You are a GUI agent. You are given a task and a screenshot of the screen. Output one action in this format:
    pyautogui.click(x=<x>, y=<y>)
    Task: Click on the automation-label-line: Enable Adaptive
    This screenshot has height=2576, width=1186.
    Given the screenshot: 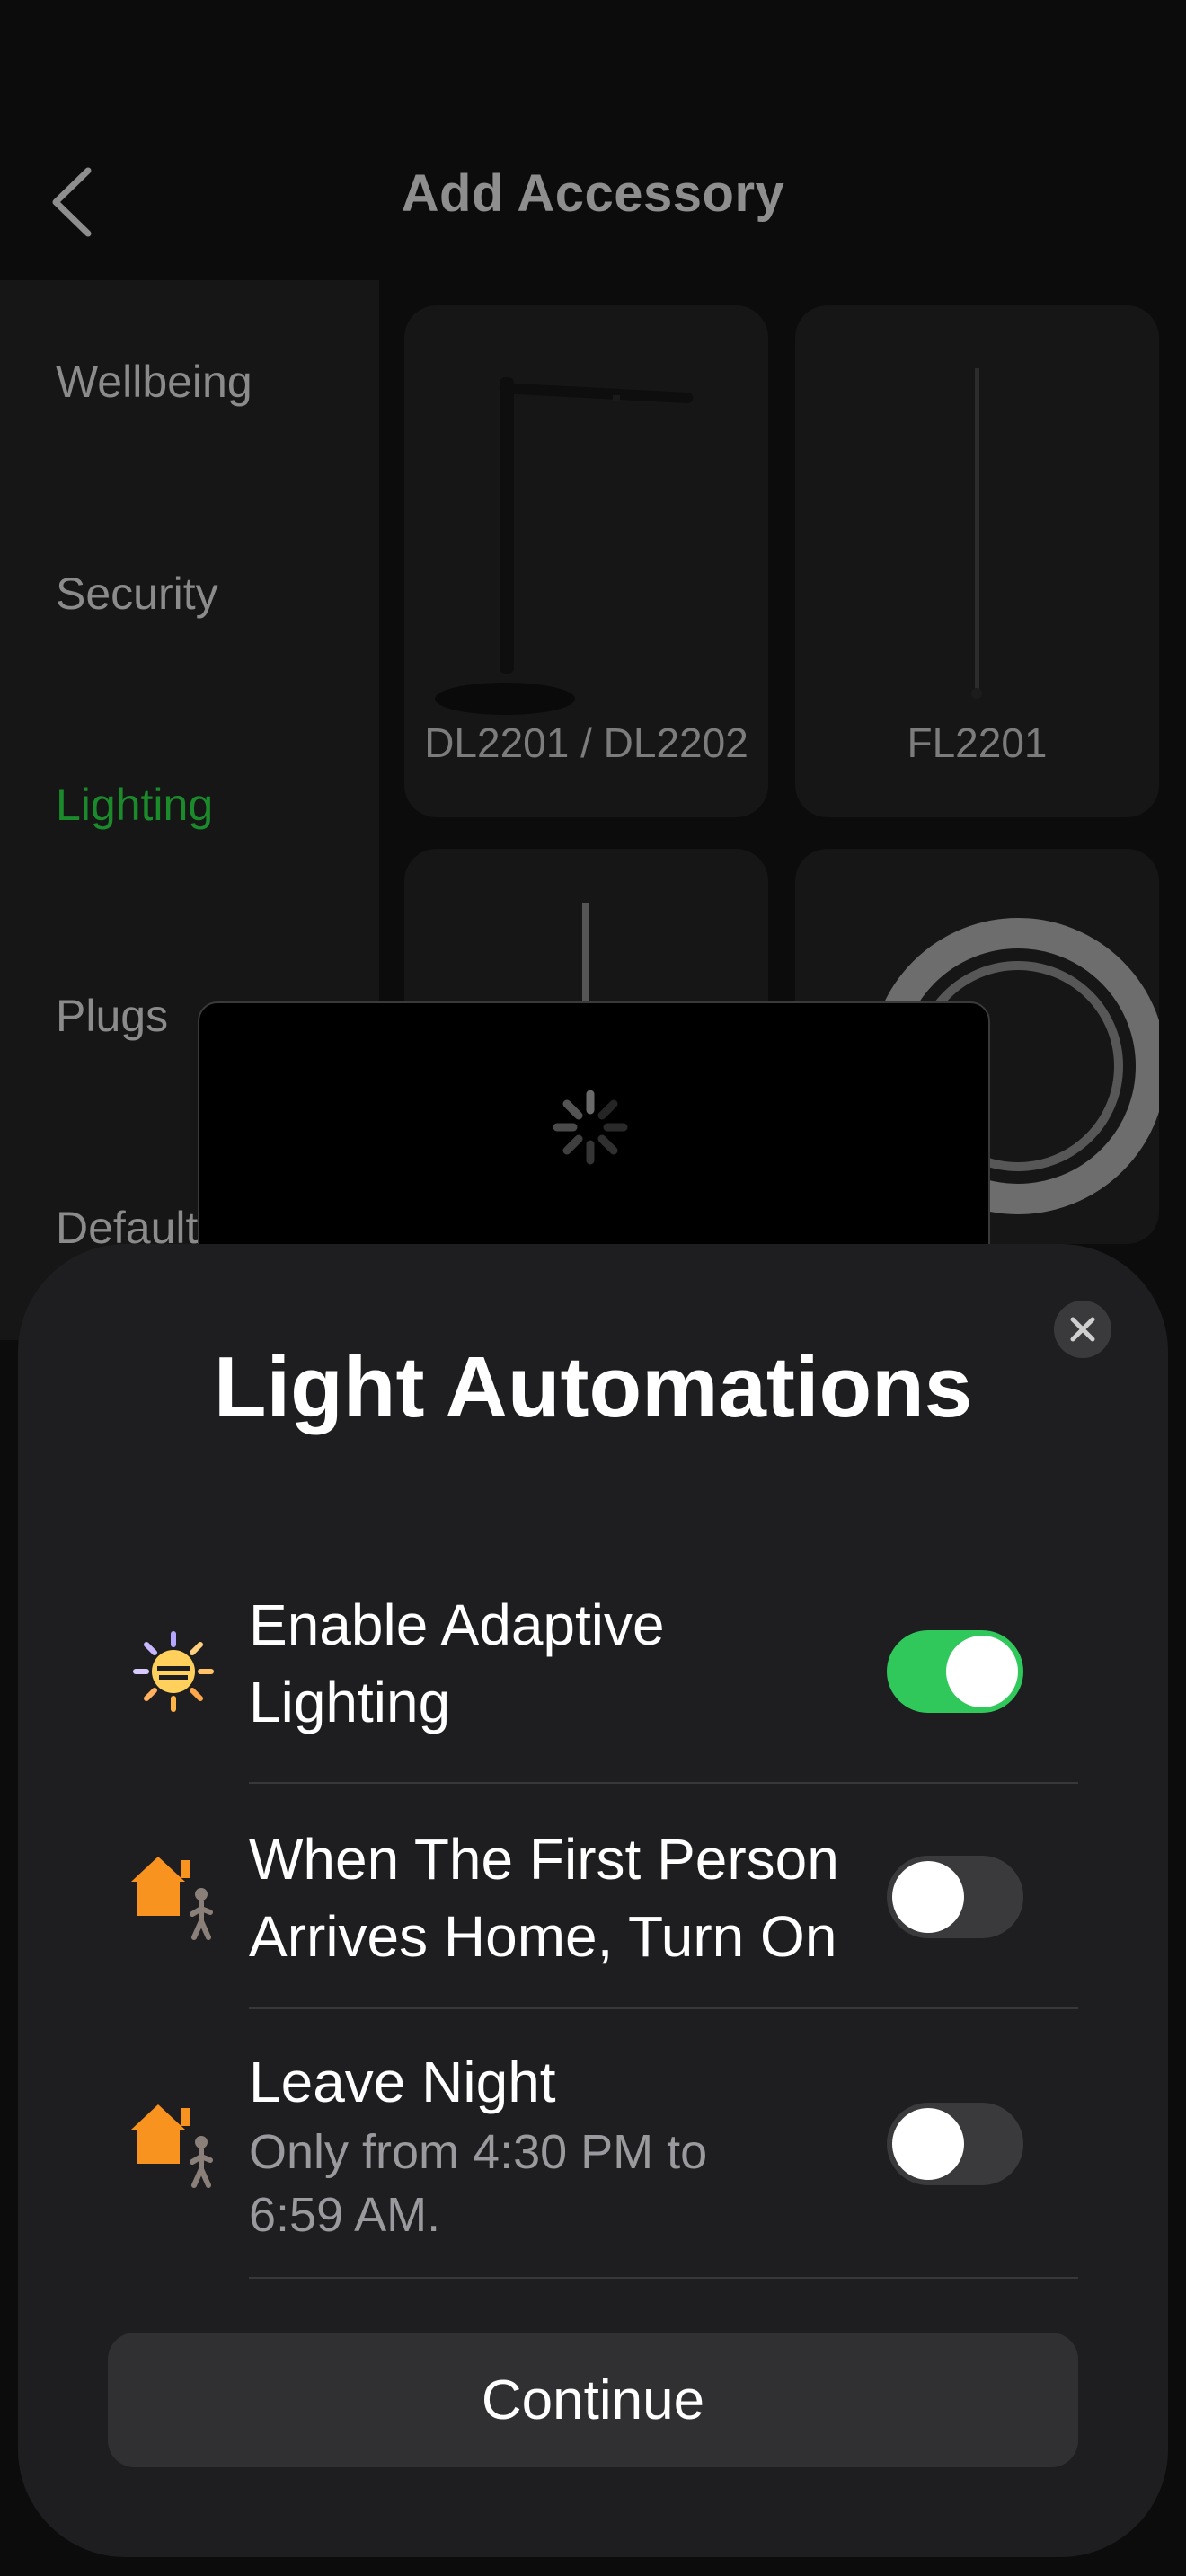 What is the action you would take?
    pyautogui.click(x=457, y=1624)
    